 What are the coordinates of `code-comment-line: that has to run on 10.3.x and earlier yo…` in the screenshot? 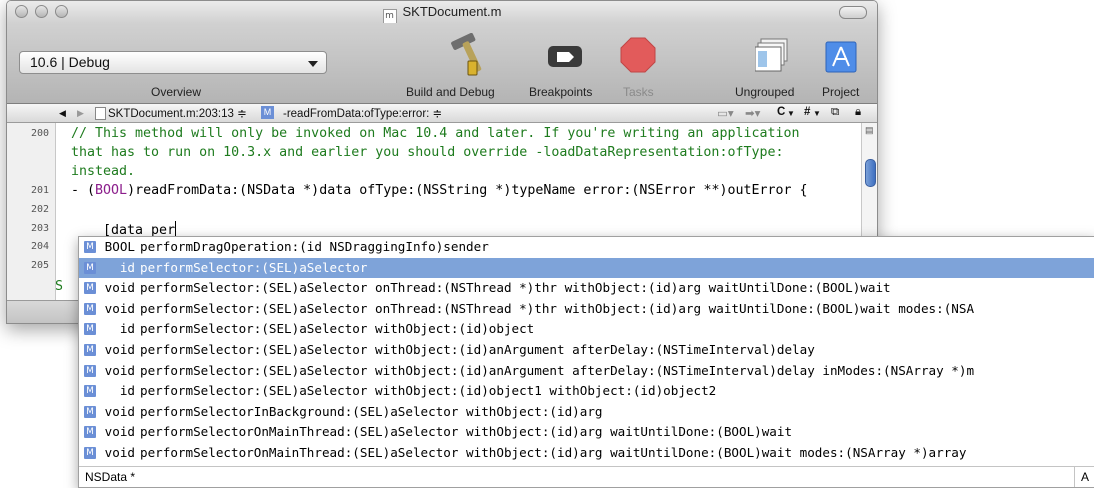 It's located at (427, 152).